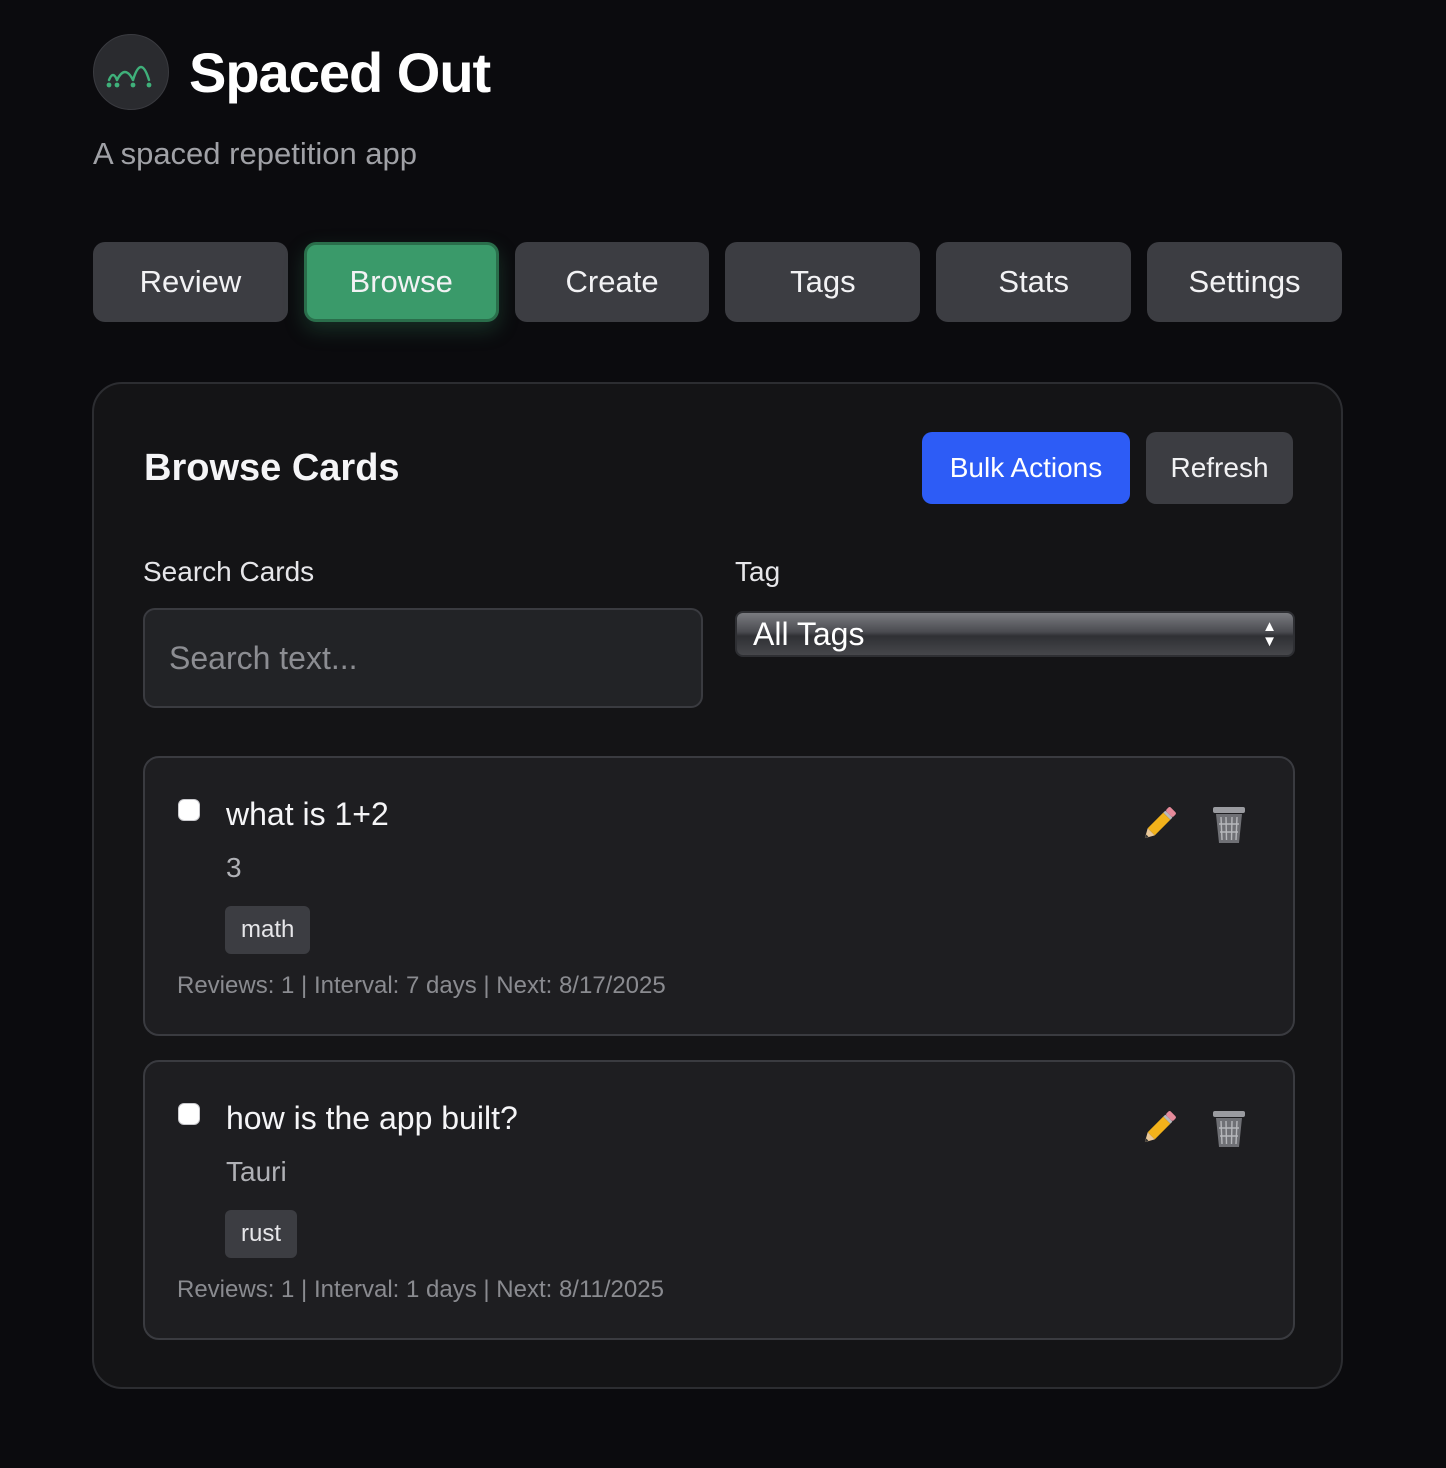  Describe the element at coordinates (229, 571) in the screenshot. I see `search-label: Search Cards` at that location.